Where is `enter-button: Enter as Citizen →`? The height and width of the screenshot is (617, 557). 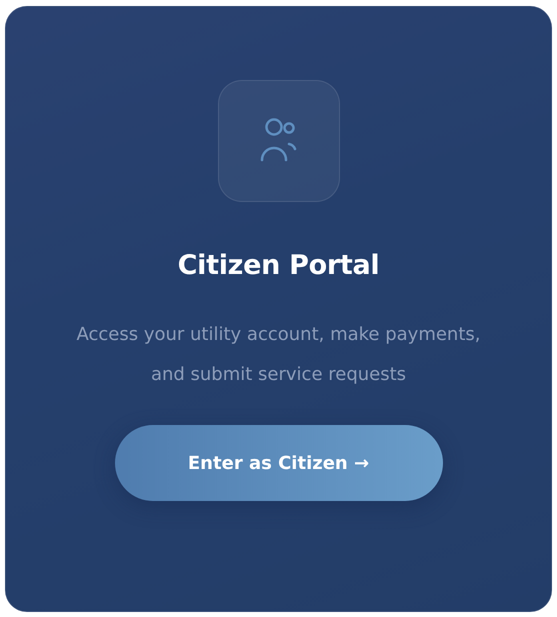
enter-button: Enter as Citizen → is located at coordinates (278, 463).